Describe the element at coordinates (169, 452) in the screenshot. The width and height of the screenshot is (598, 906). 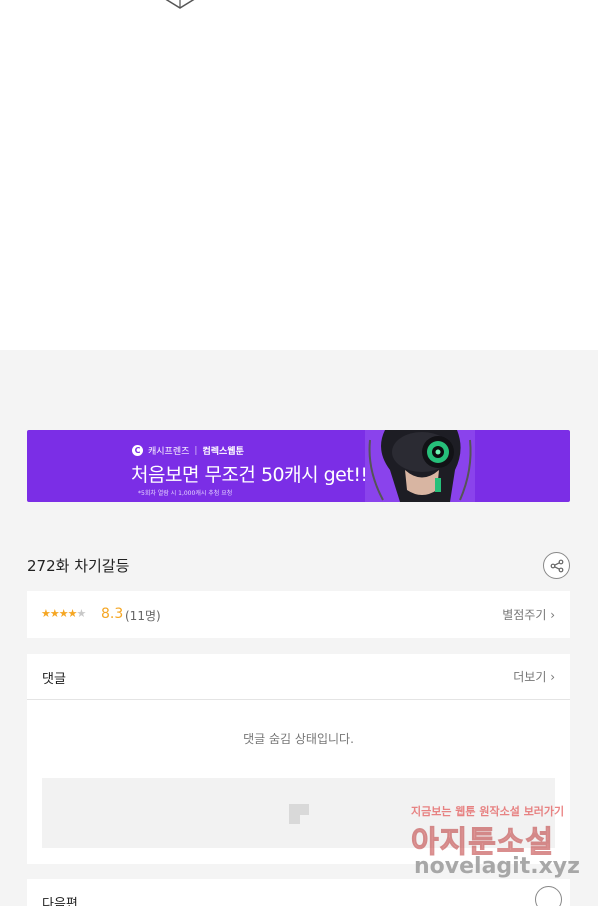
I see `banner-brand-1: 캐시프렌즈` at that location.